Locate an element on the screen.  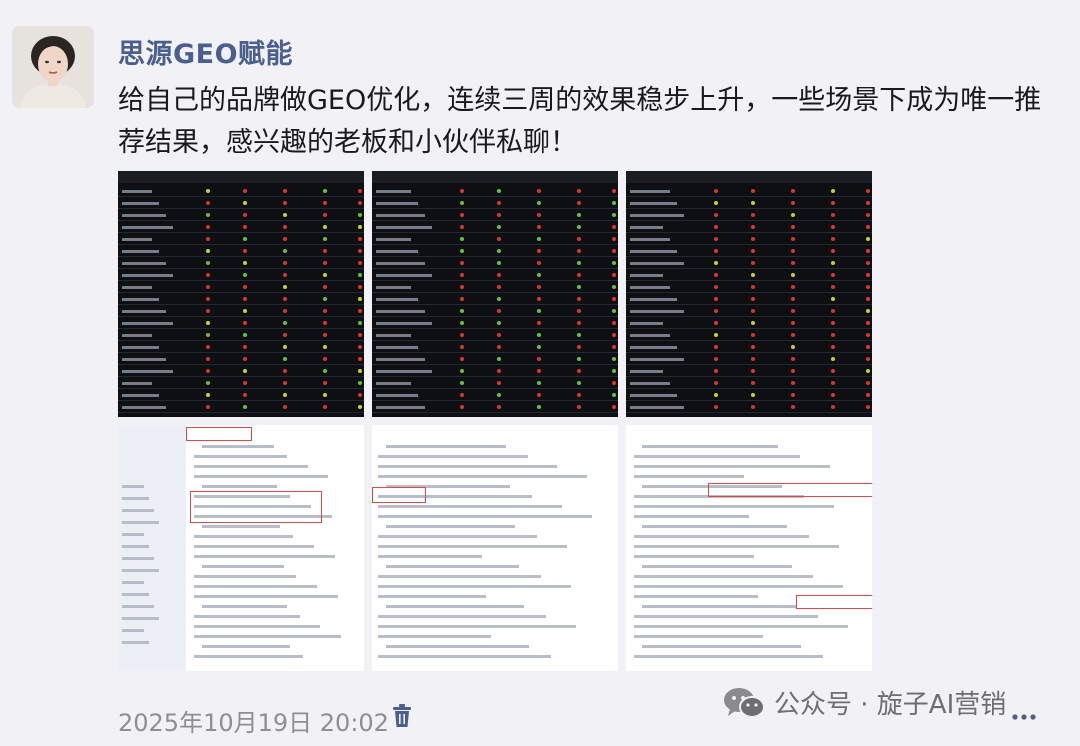
highlight-box is located at coordinates (256, 507).